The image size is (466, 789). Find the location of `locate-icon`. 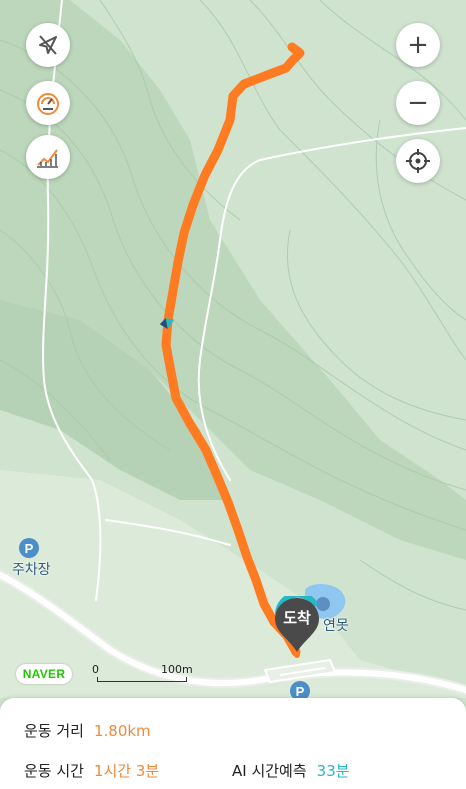

locate-icon is located at coordinates (418, 161).